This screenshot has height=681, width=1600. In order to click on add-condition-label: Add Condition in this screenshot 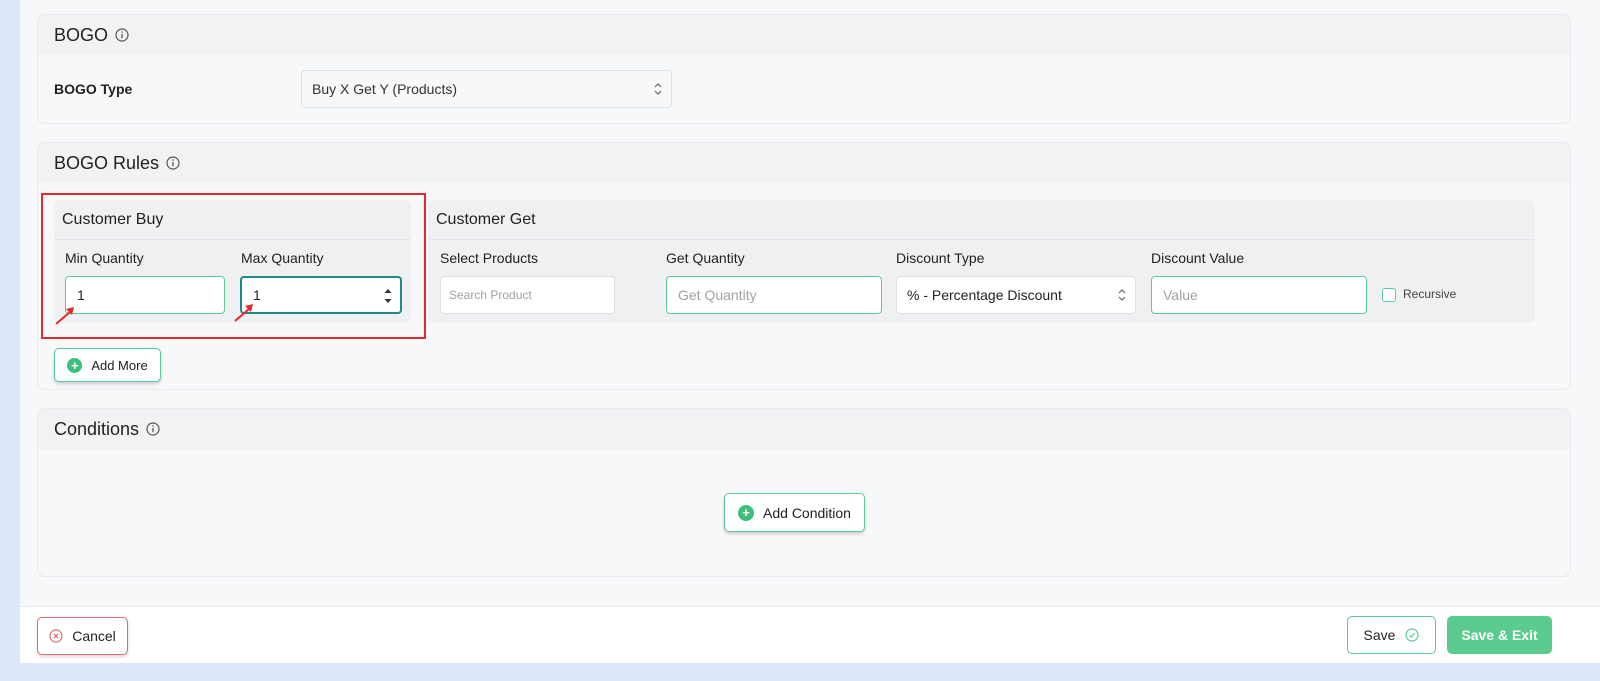, I will do `click(807, 512)`.